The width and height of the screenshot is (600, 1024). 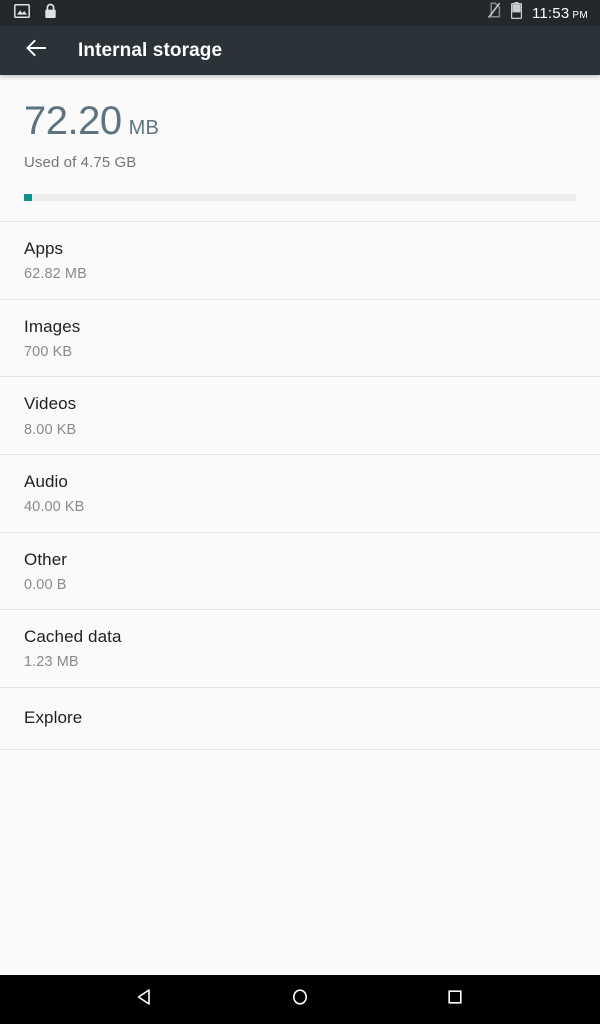 What do you see at coordinates (300, 718) in the screenshot?
I see `list-item: Explore` at bounding box center [300, 718].